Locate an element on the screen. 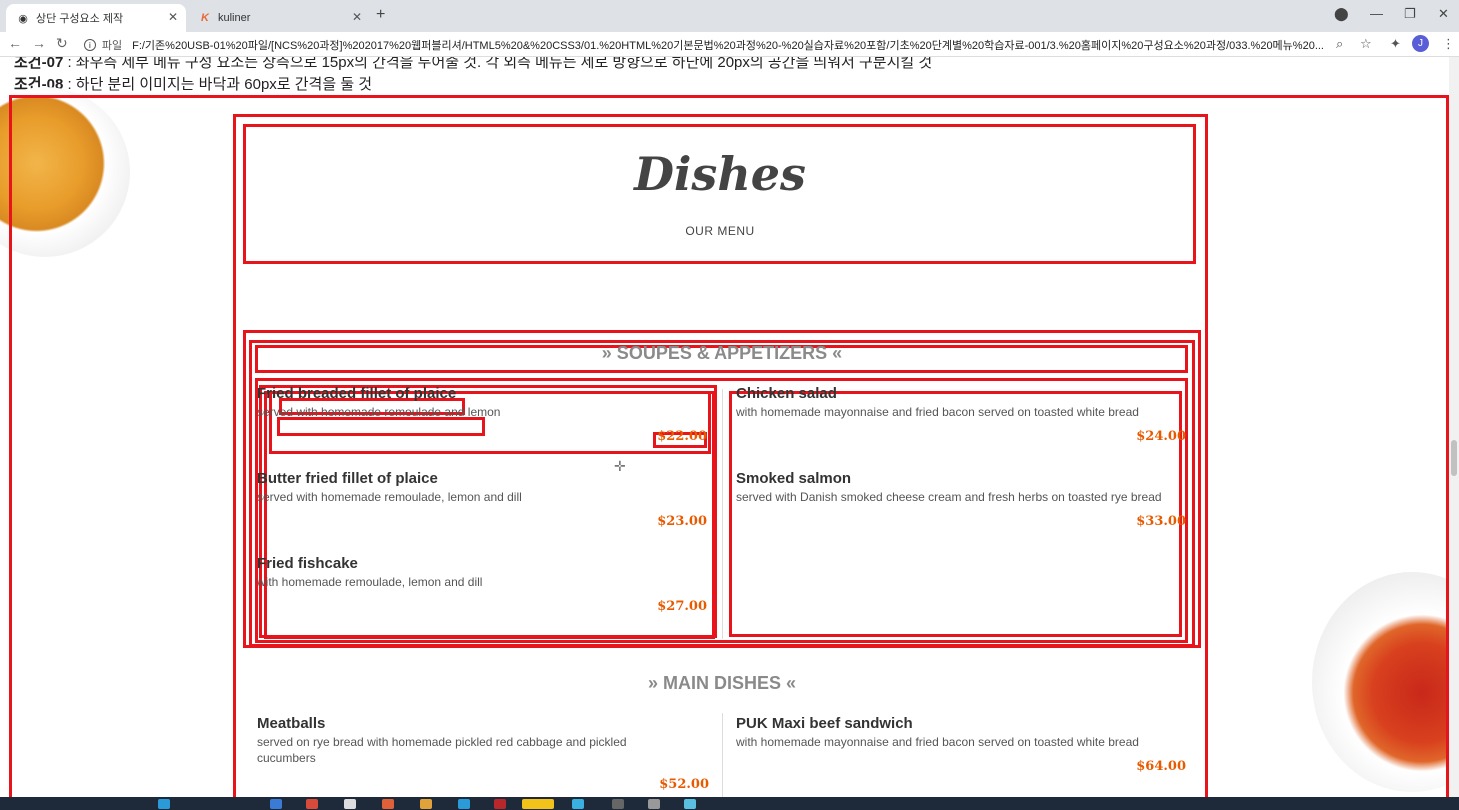 This screenshot has width=1459, height=810. section-heading-main: » MAIN DISHES « is located at coordinates (722, 683).